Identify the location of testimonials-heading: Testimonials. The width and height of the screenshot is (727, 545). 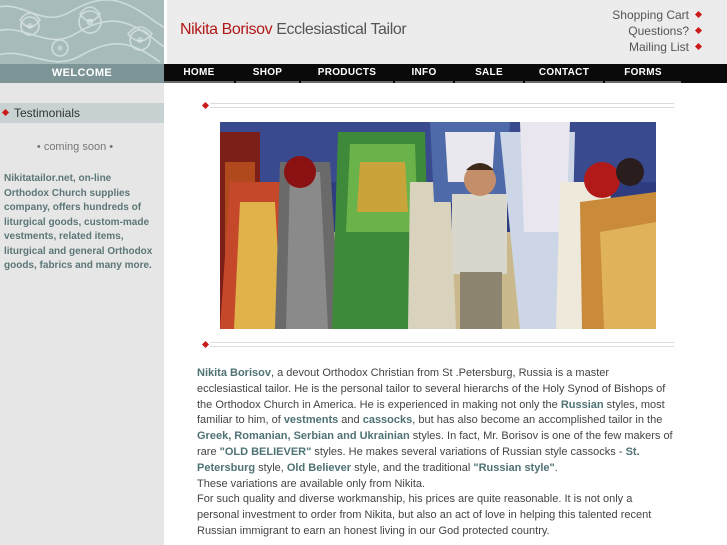
(82, 113).